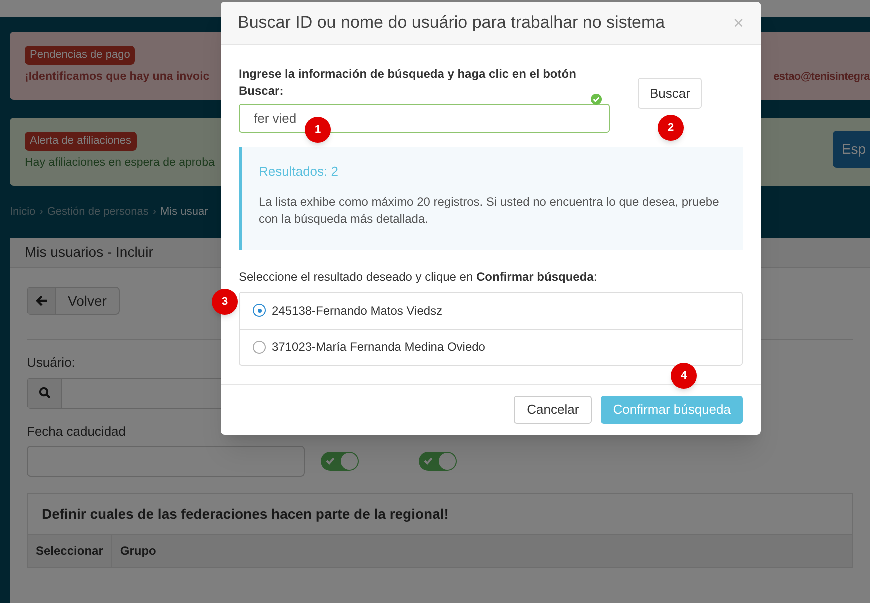 This screenshot has height=603, width=870. Describe the element at coordinates (77, 431) in the screenshot. I see `field-label: Fecha caducidad` at that location.